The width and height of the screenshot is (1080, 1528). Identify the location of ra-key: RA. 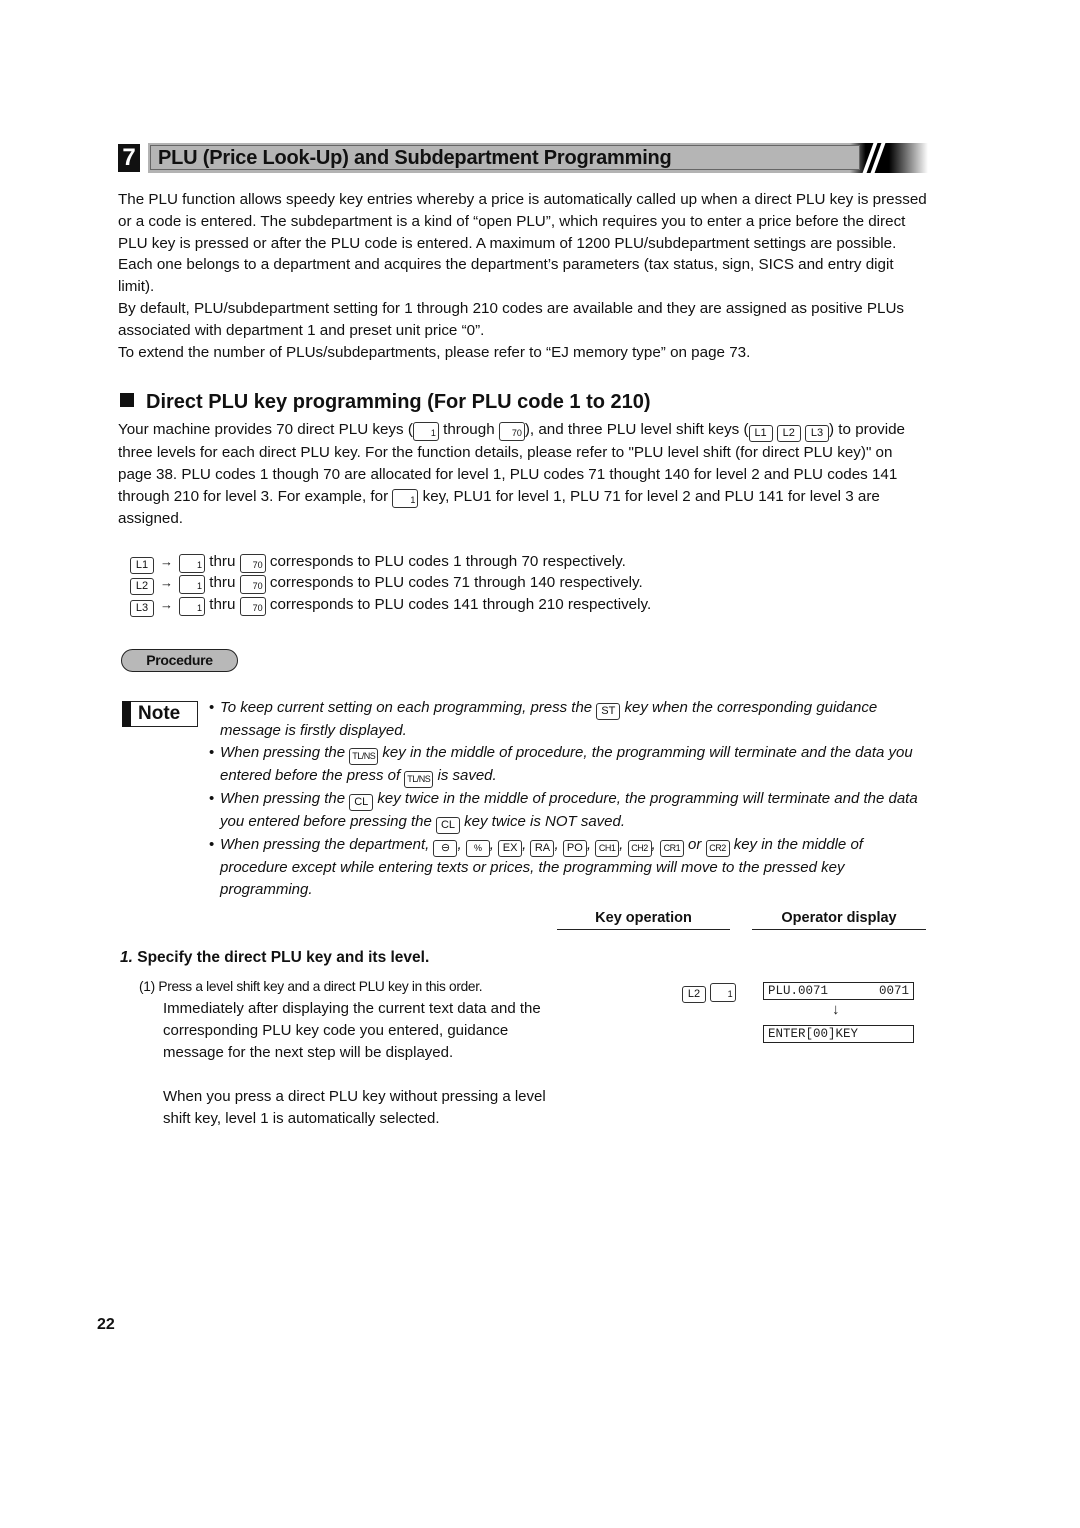
(542, 848).